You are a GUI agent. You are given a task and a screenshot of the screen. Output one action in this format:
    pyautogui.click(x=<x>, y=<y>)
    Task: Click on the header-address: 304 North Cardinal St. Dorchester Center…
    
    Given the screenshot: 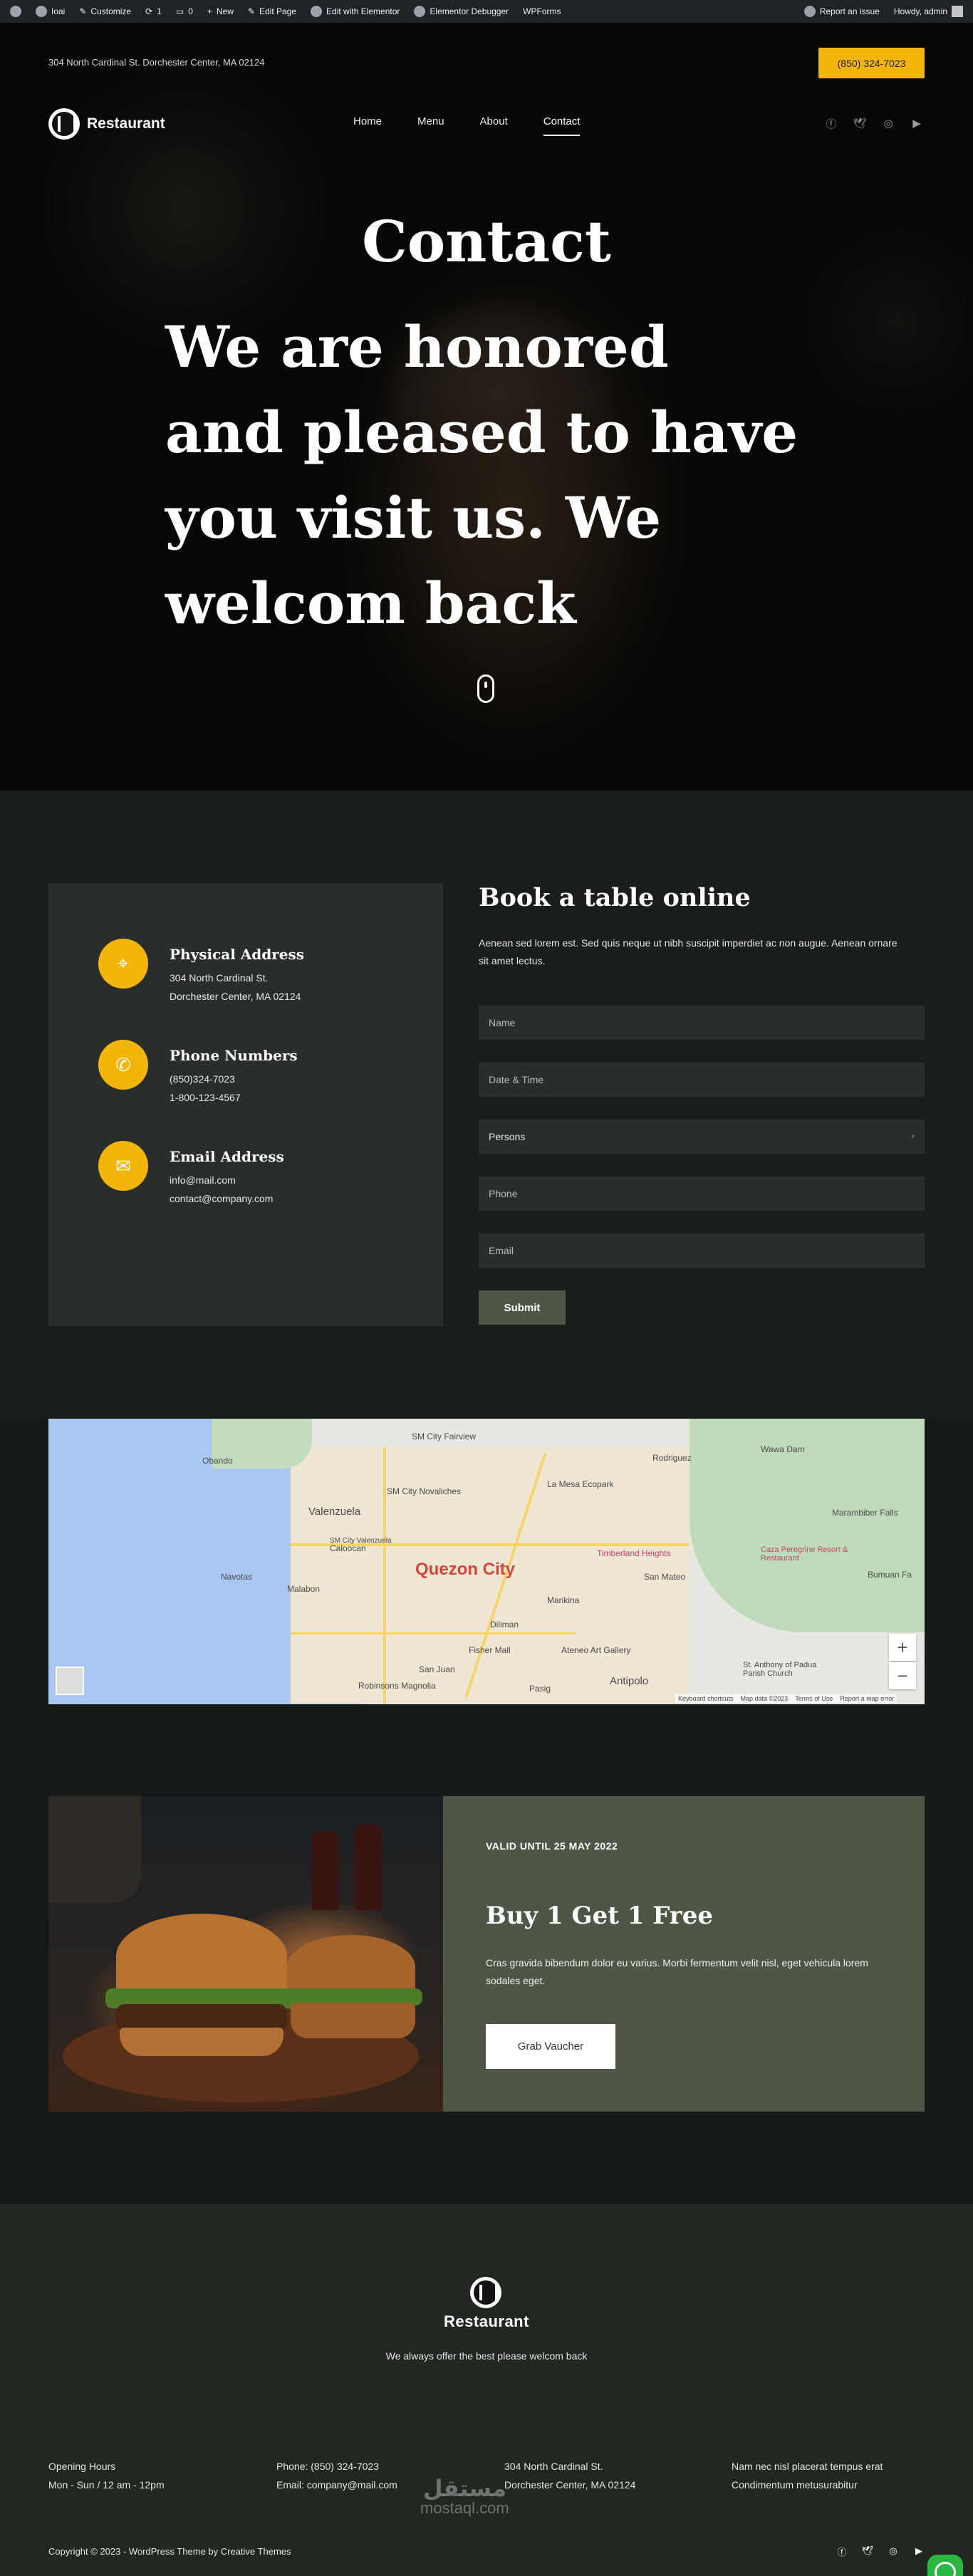 What is the action you would take?
    pyautogui.click(x=156, y=62)
    